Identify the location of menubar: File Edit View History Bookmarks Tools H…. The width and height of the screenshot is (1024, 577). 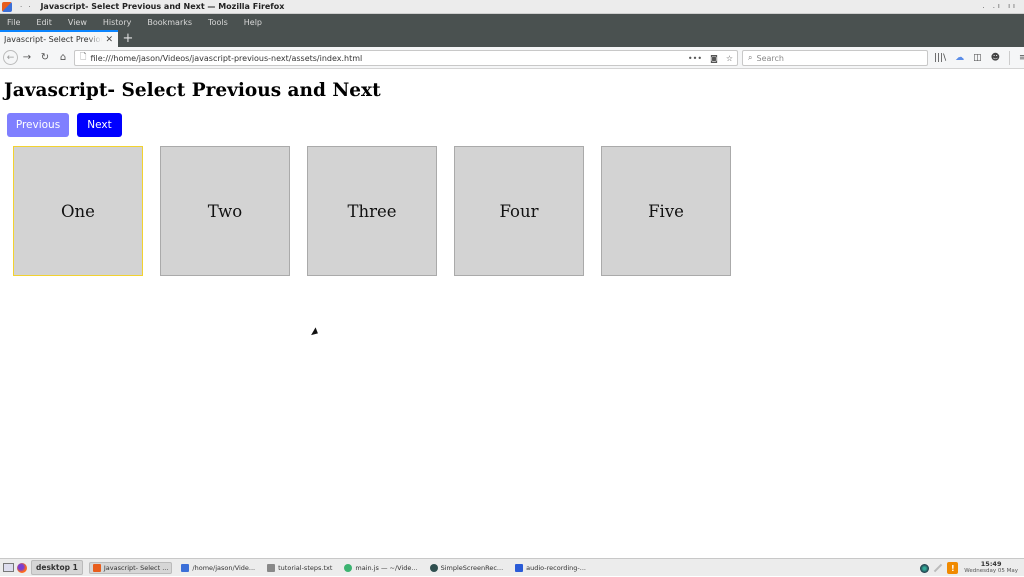
(512, 22).